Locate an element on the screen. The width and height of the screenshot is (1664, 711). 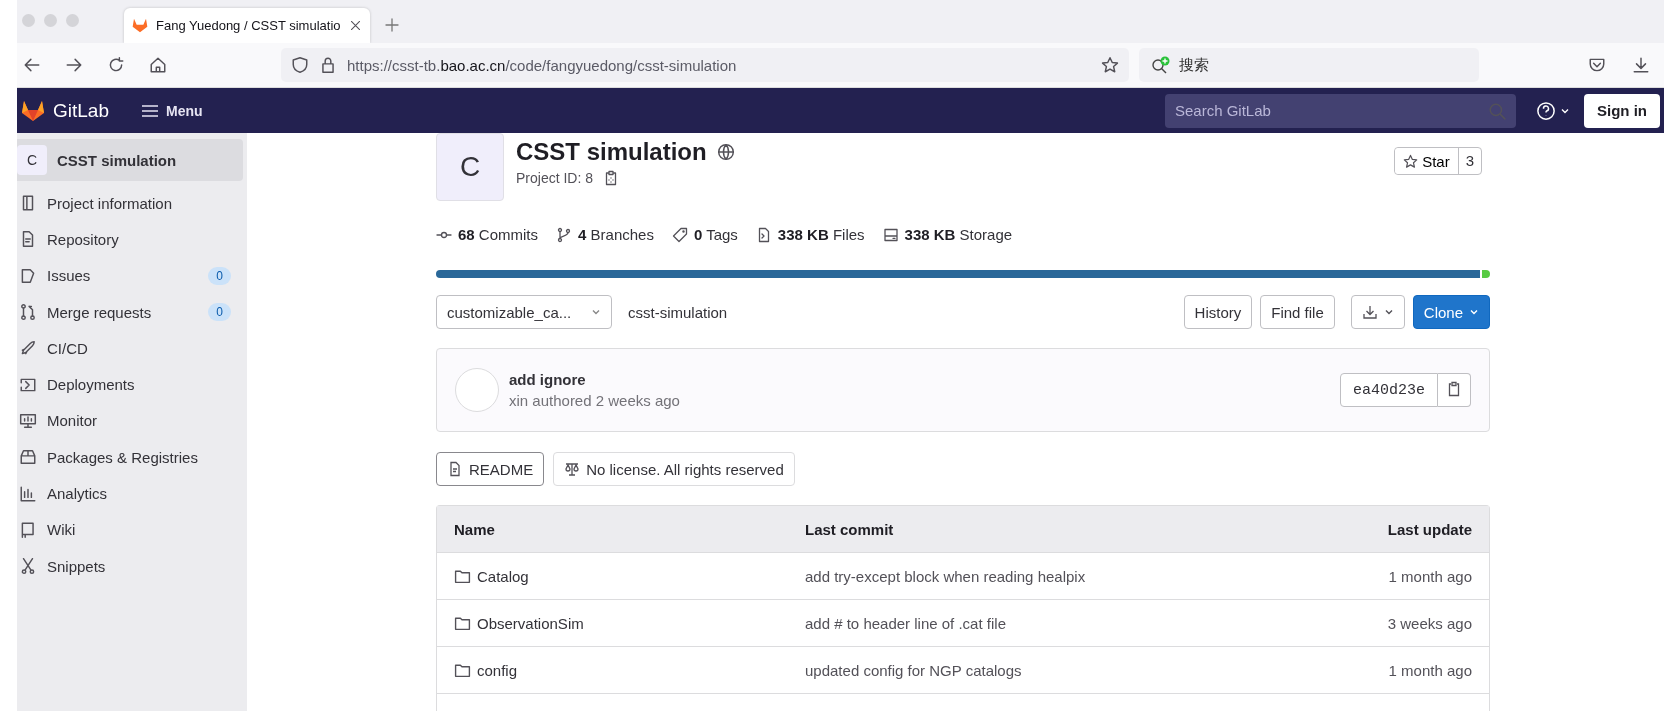
project-title: CSST simulation is located at coordinates (611, 152).